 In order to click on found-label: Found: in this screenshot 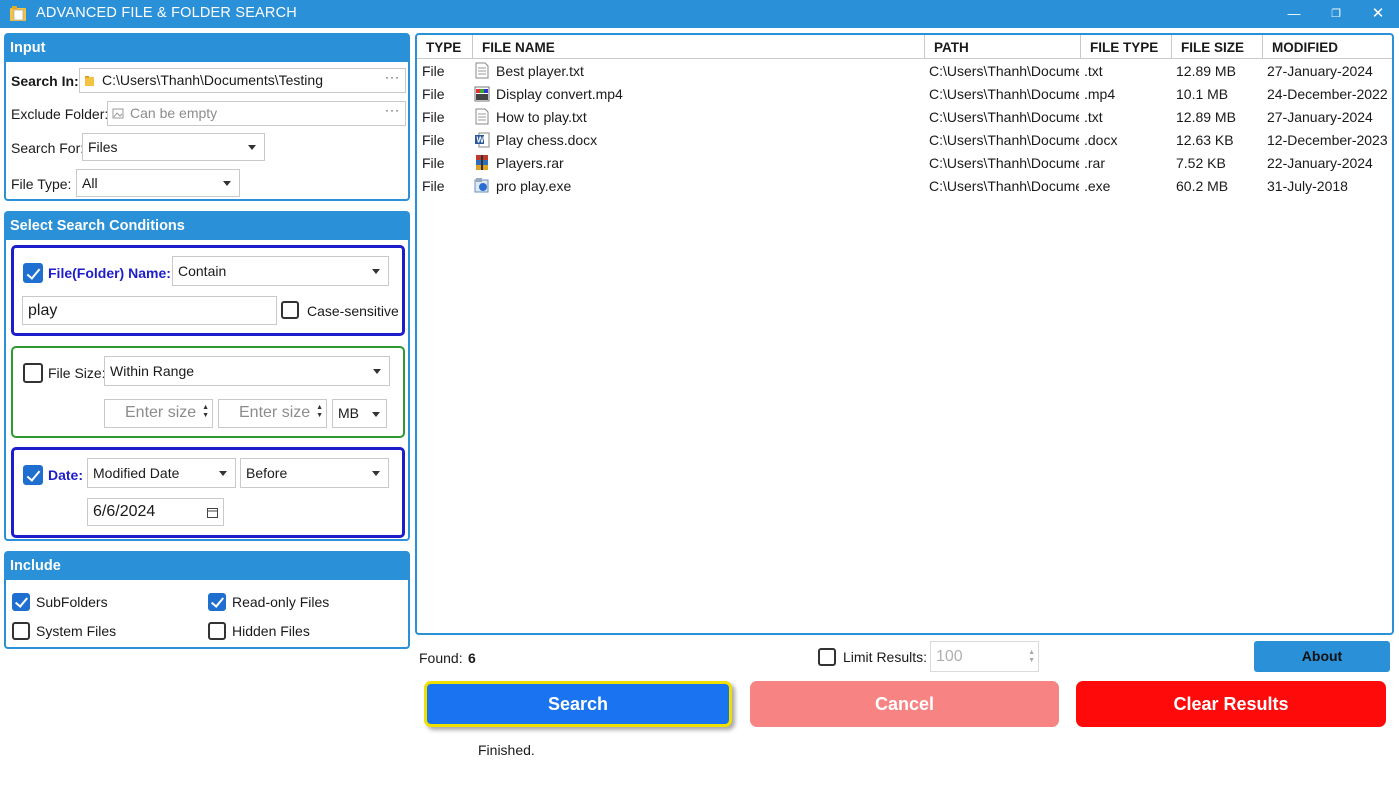, I will do `click(441, 658)`.